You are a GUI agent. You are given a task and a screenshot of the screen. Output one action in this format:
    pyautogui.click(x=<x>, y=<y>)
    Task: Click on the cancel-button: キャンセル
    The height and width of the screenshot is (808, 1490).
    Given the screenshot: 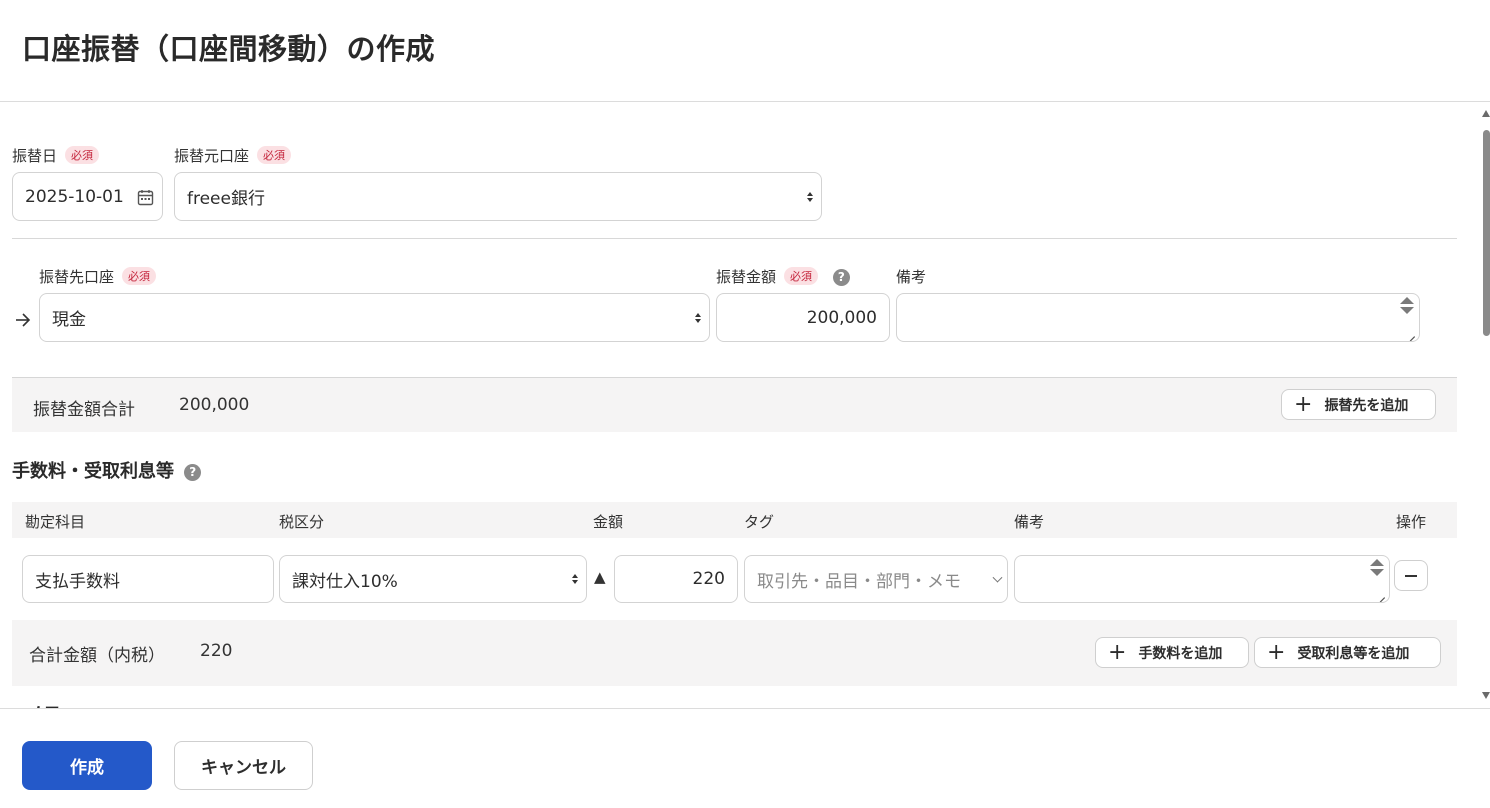 What is the action you would take?
    pyautogui.click(x=243, y=765)
    